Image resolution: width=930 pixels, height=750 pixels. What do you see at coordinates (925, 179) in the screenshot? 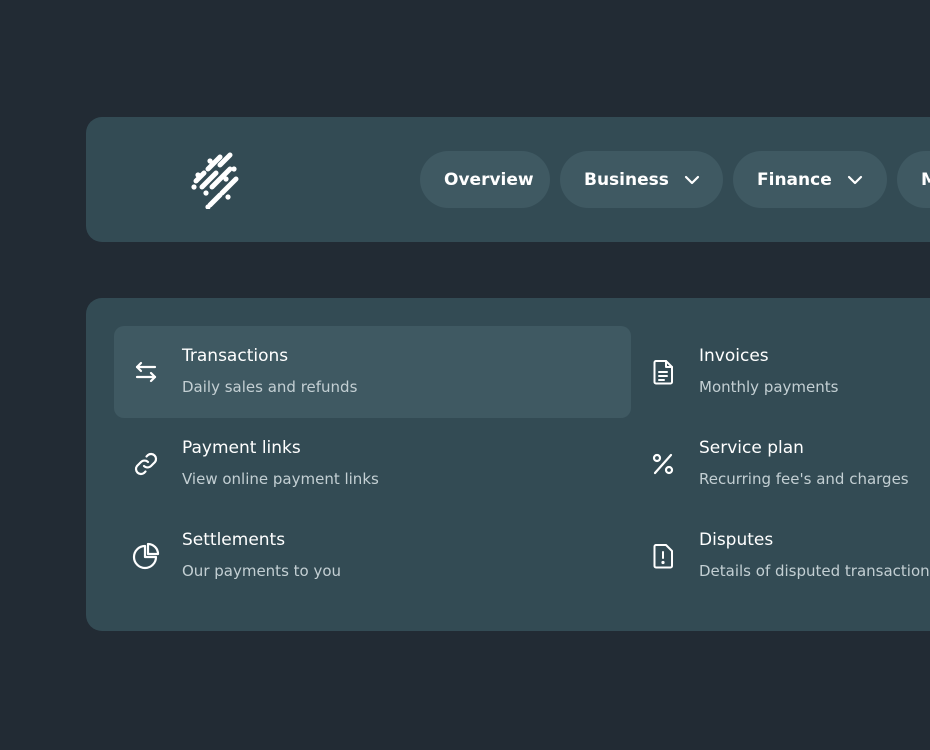
I see `nav-item-label: M` at bounding box center [925, 179].